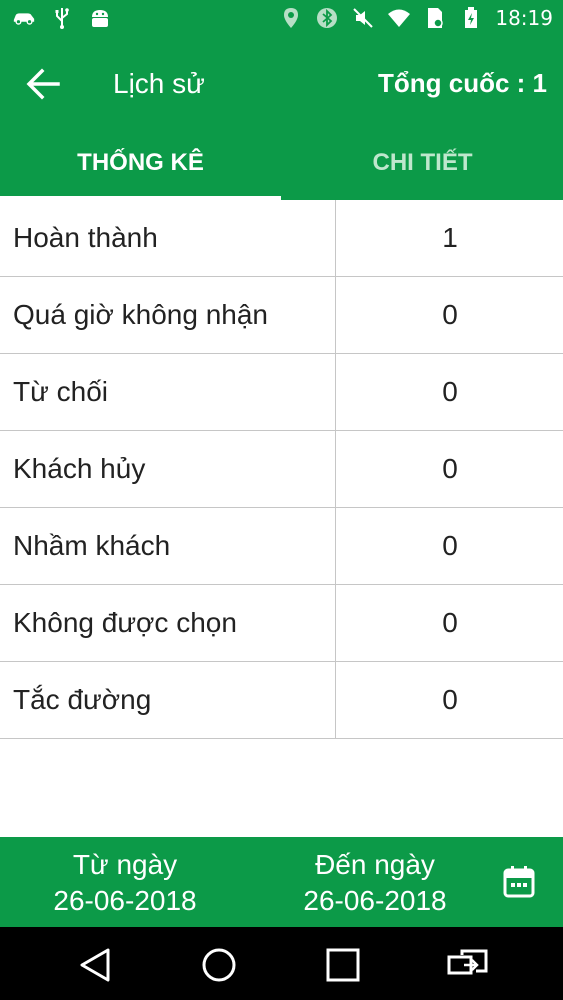  I want to click on row-value: 1, so click(449, 238).